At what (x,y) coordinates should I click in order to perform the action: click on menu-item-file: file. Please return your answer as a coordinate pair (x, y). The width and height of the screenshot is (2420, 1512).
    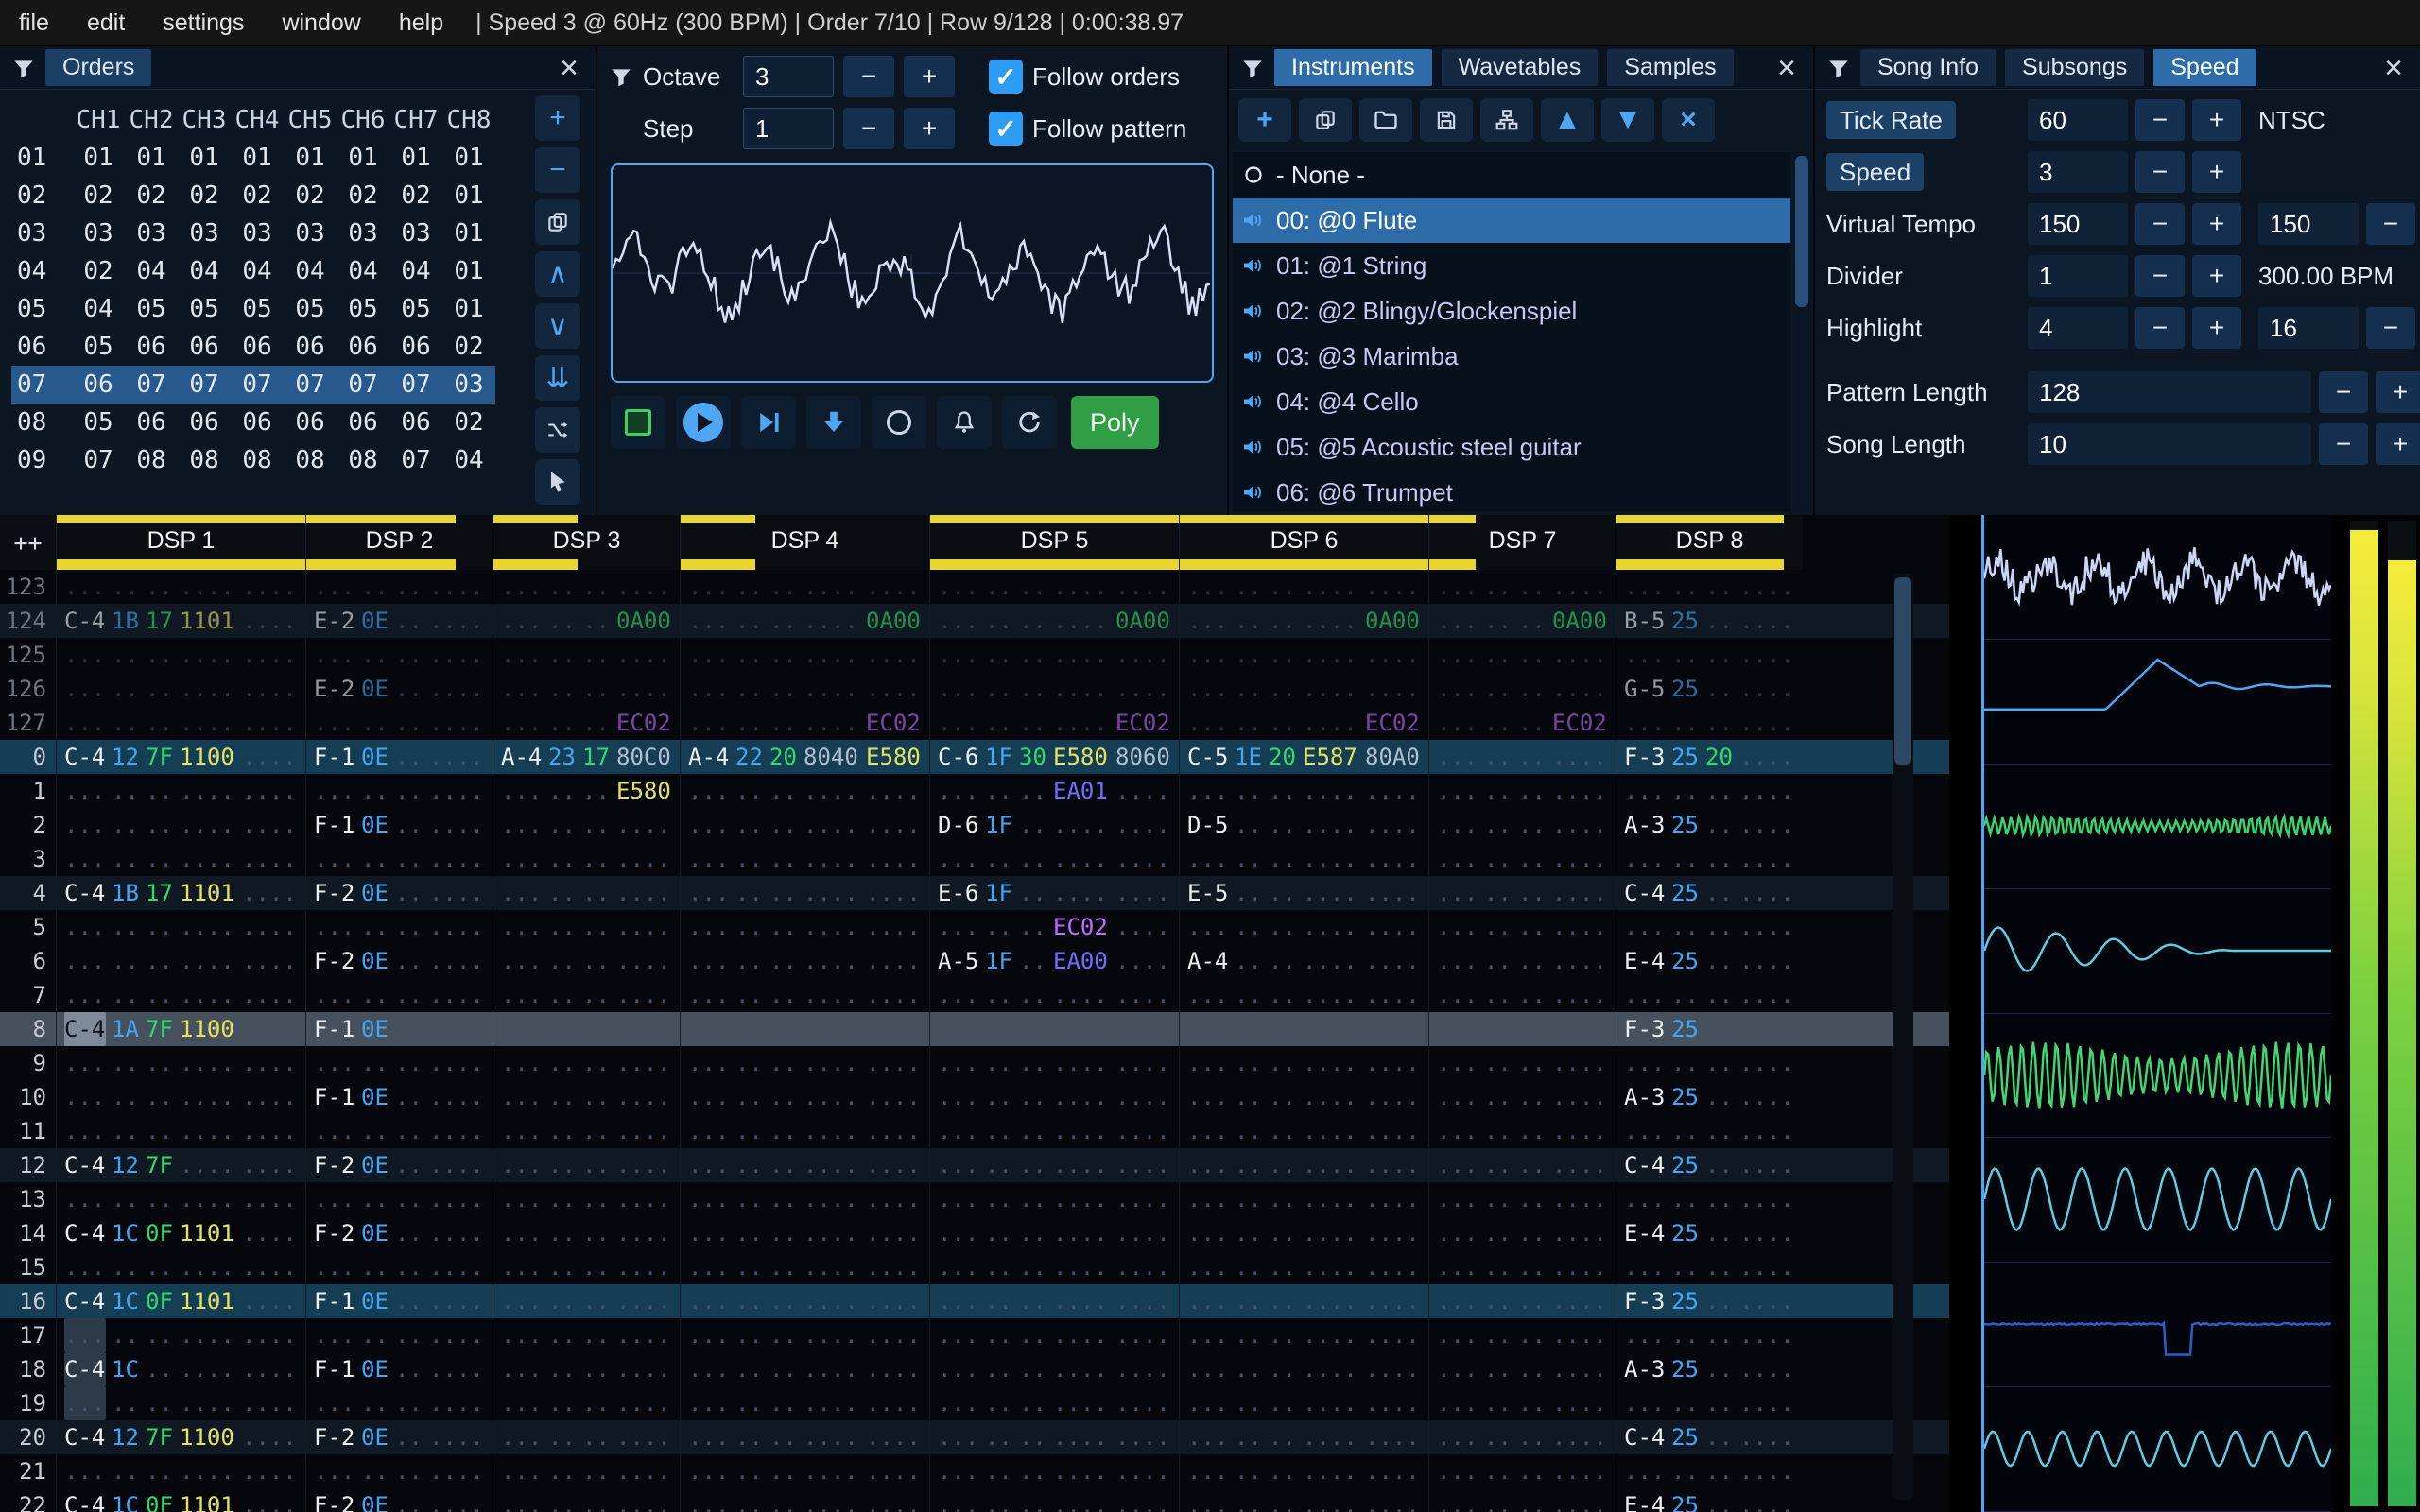
    Looking at the image, I should click on (34, 22).